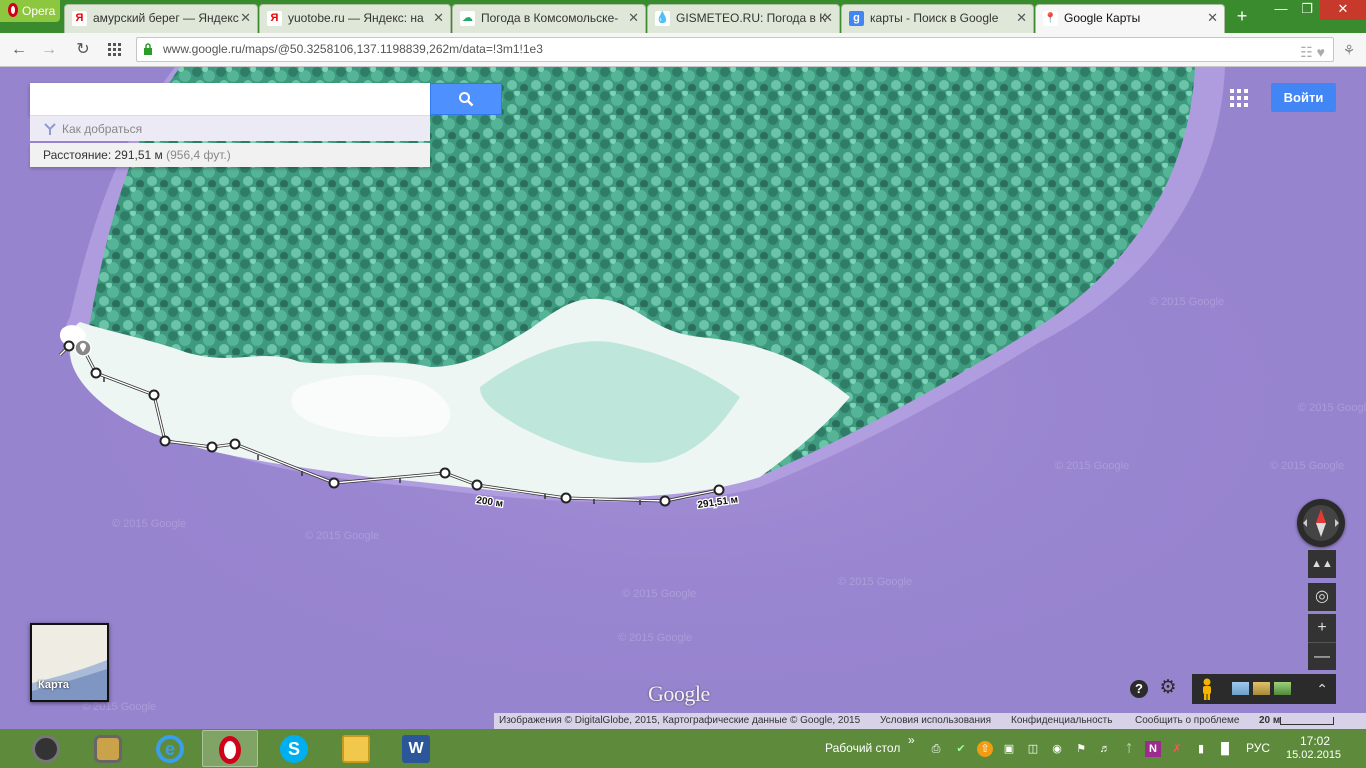  I want to click on tab-google-search-maps: g карты - Поиск в Google ✕, so click(937, 18).